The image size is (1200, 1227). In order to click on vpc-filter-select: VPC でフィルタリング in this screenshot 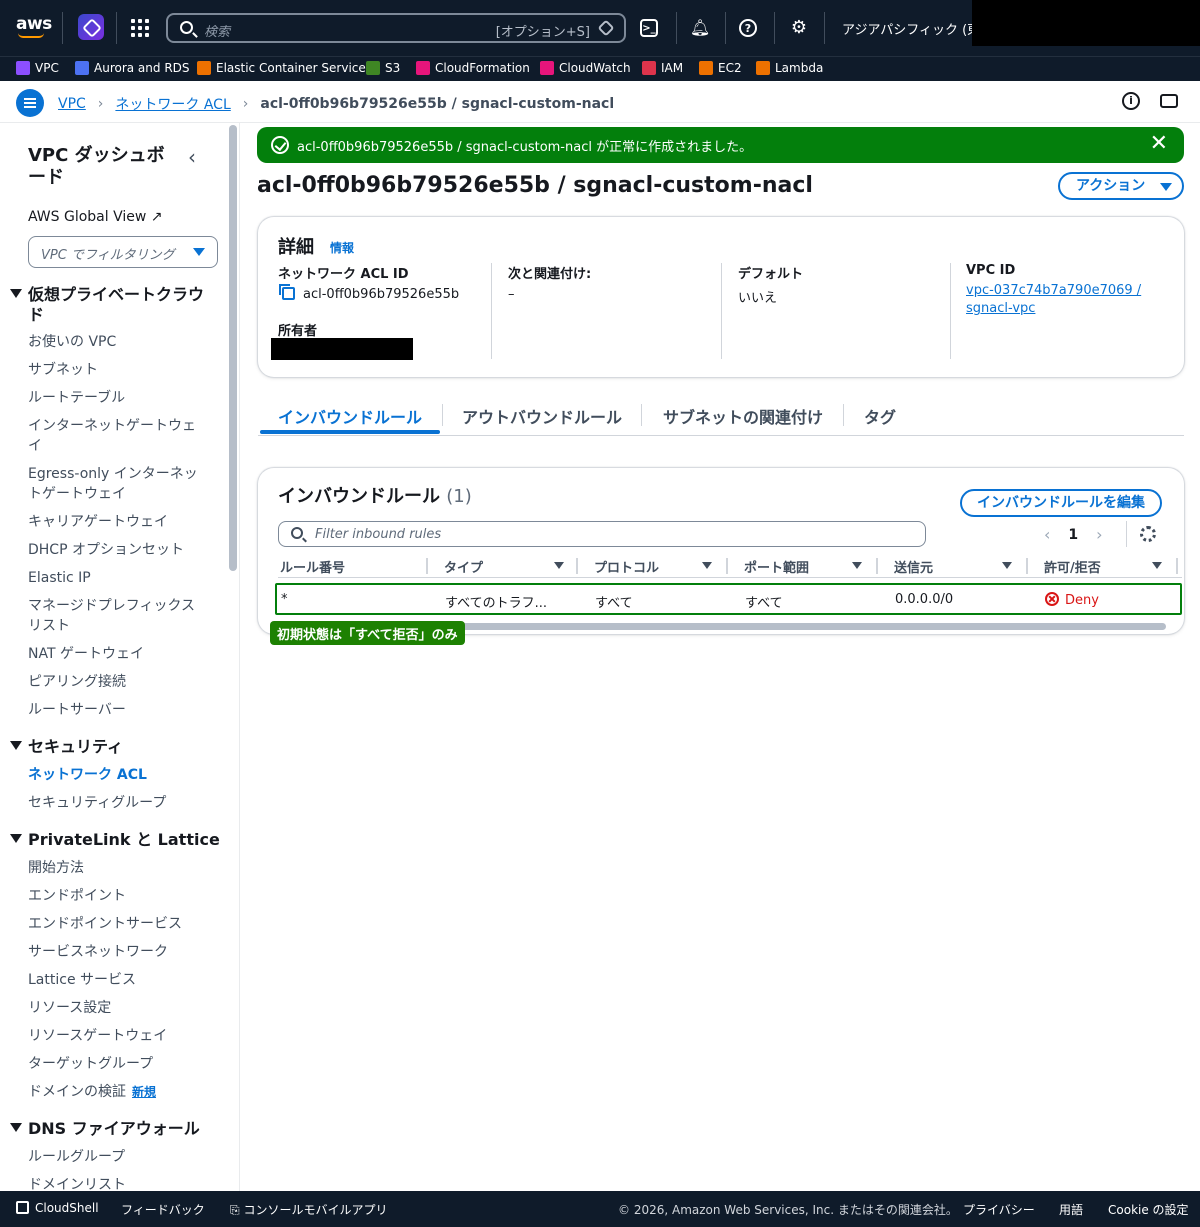, I will do `click(123, 252)`.